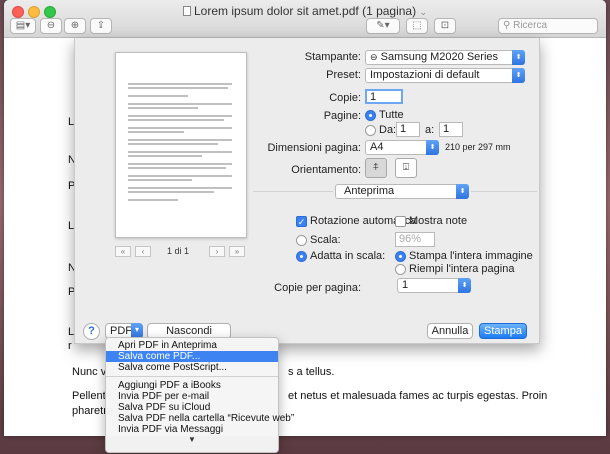 This screenshot has width=610, height=454. I want to click on copies-per-page-select: 1 ⬍, so click(434, 285).